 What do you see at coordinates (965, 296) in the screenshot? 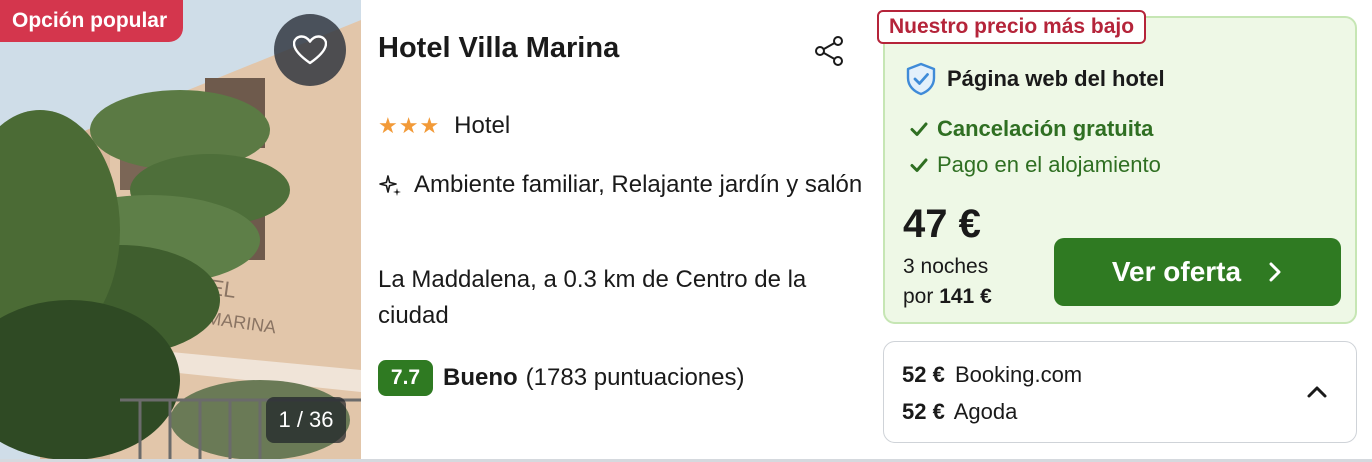
I see `total-price: 141 €` at bounding box center [965, 296].